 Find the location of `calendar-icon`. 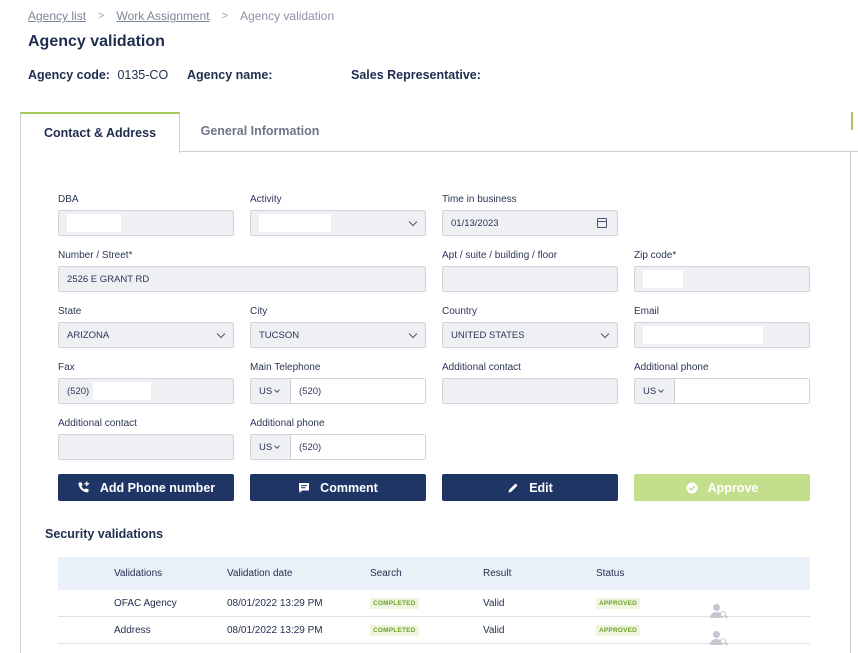

calendar-icon is located at coordinates (602, 223).